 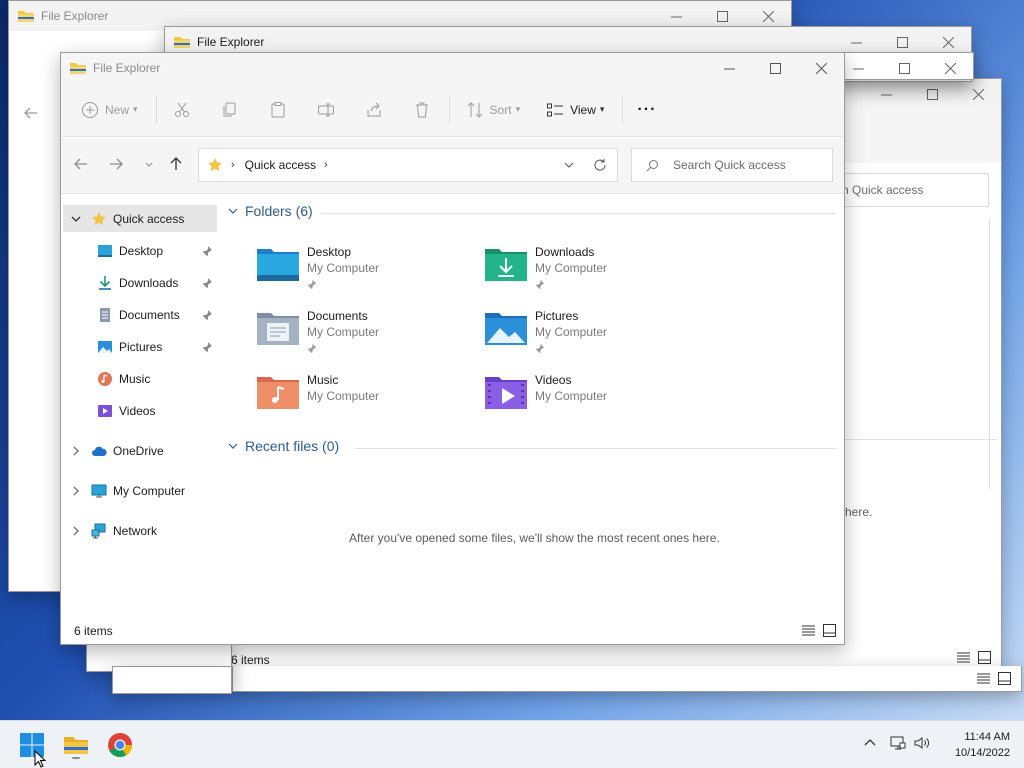 I want to click on title-bar: File Explorer, so click(x=452, y=68).